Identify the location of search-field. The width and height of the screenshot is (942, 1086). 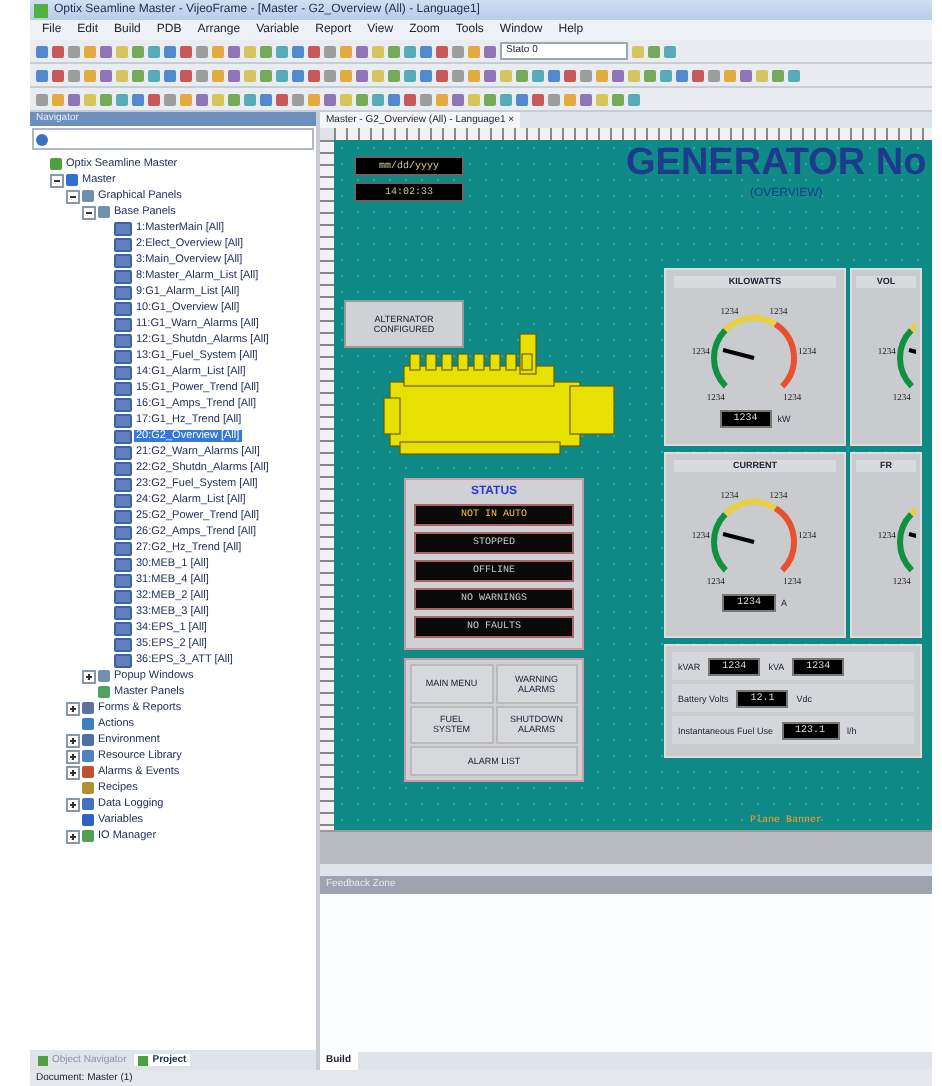
(173, 139).